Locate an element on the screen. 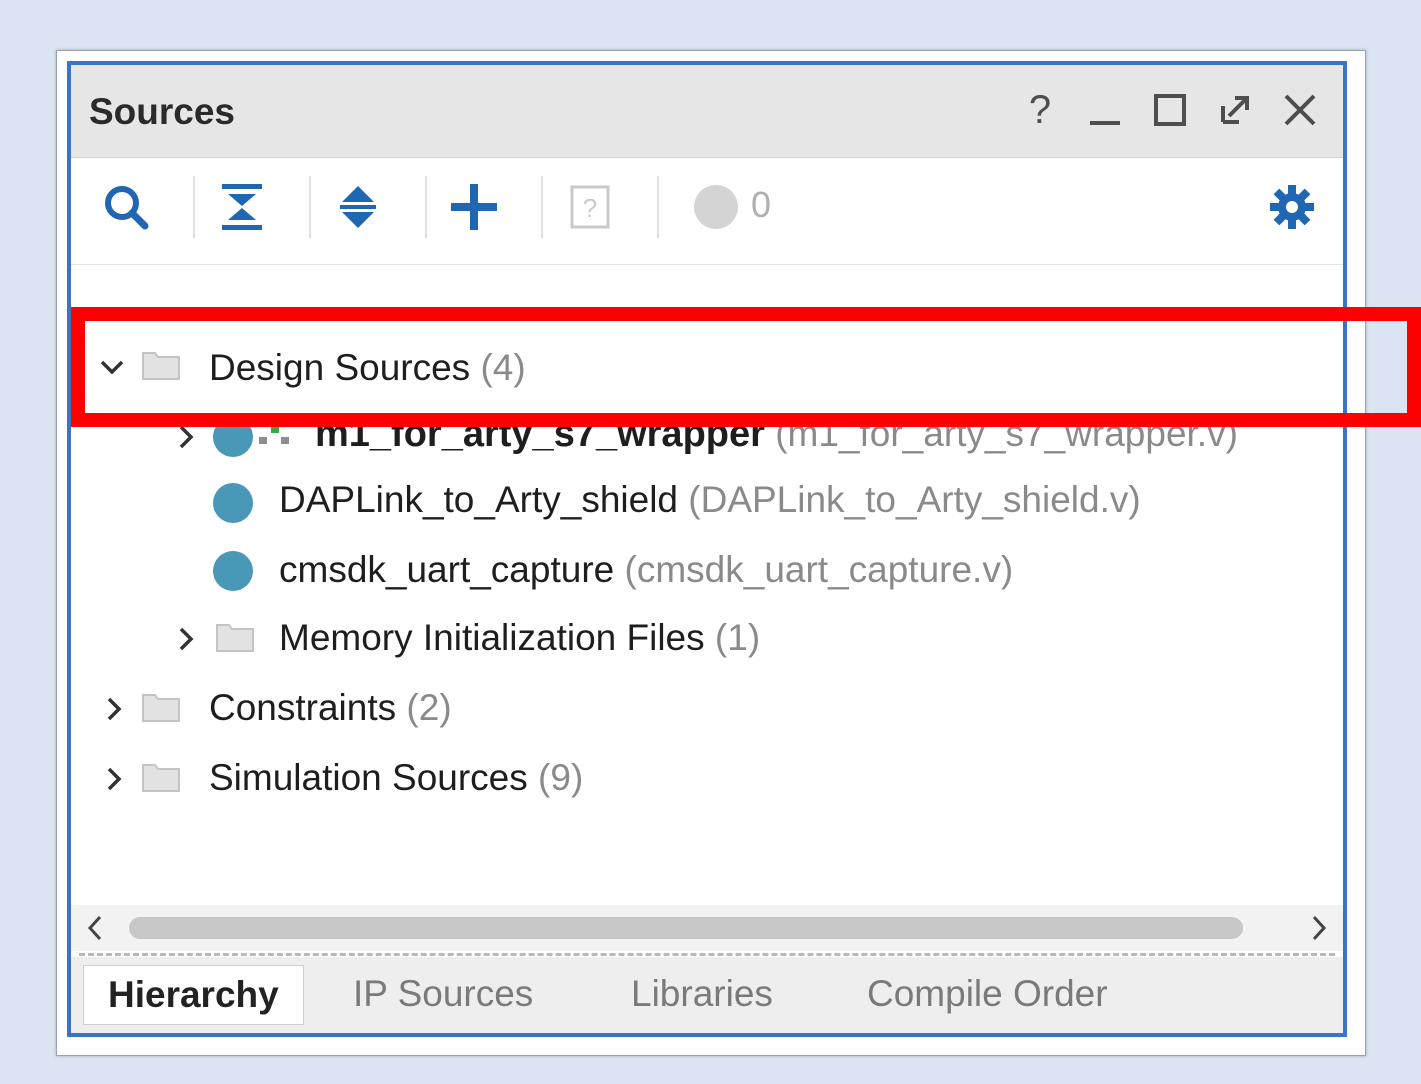  expand-all-button is located at coordinates (358, 207).